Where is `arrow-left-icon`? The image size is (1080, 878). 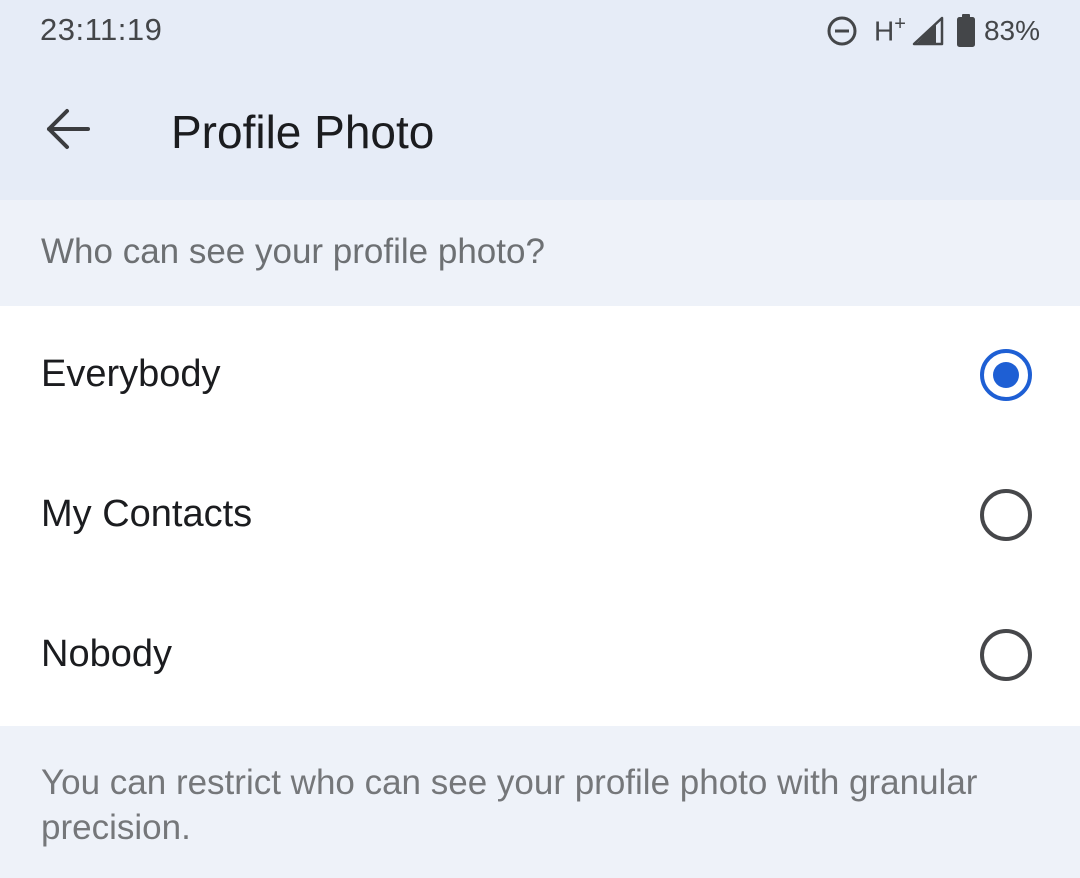 arrow-left-icon is located at coordinates (68, 131).